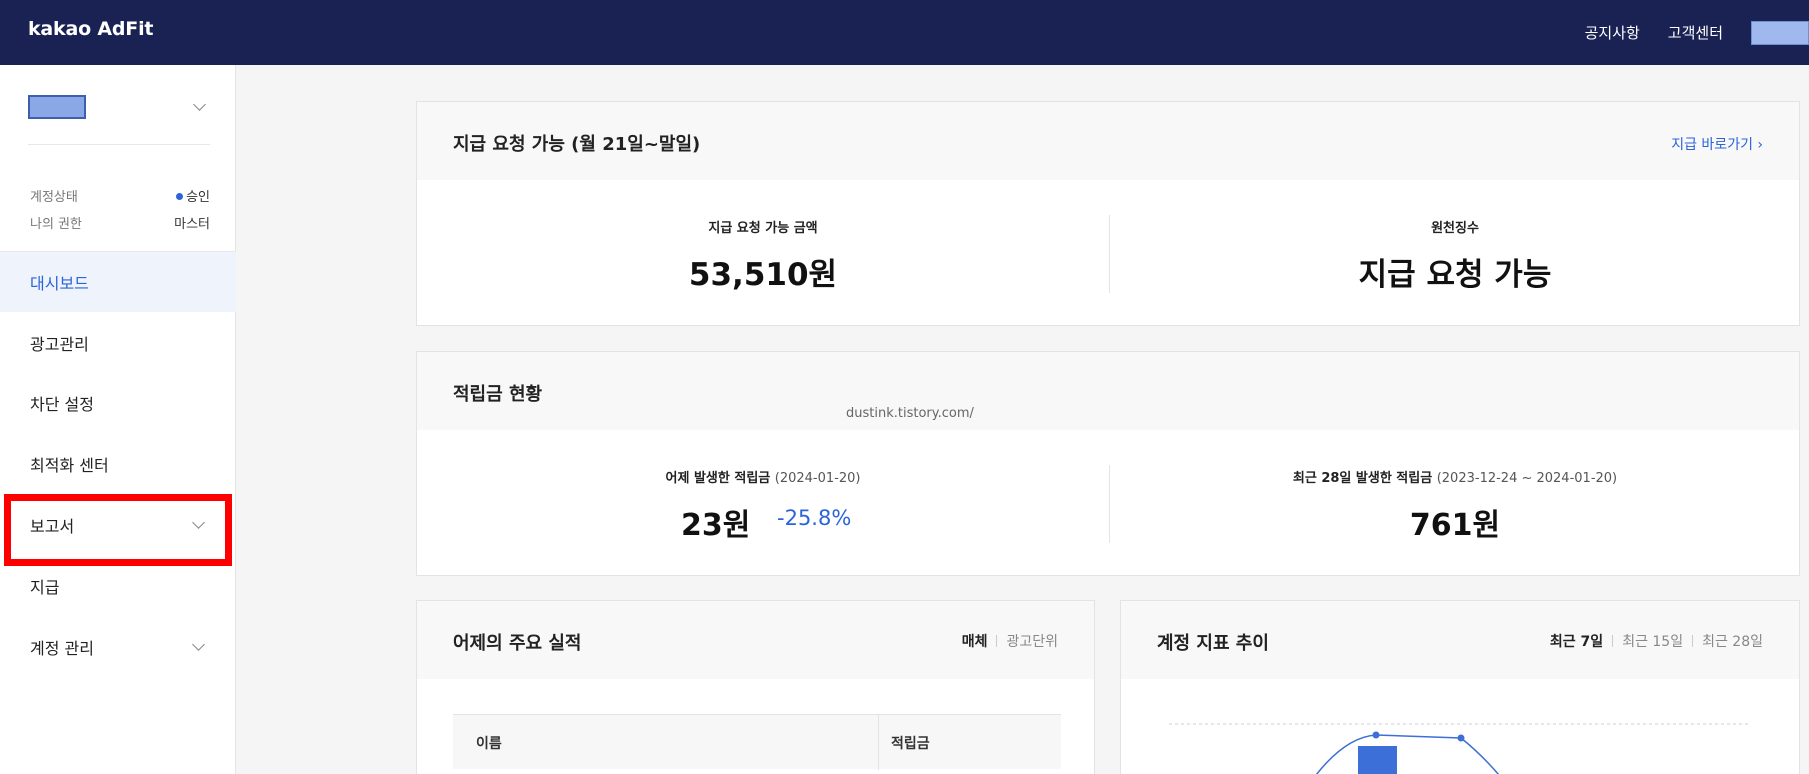 The width and height of the screenshot is (1809, 774). I want to click on notice-link: 공지사항, so click(1612, 32).